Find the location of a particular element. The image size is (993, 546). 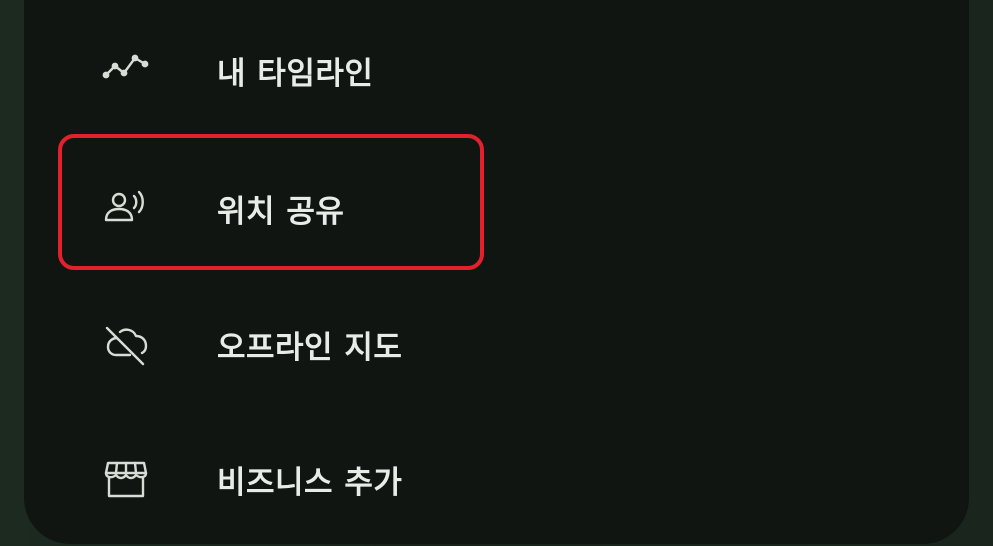

timeline-icon is located at coordinates (126, 70).